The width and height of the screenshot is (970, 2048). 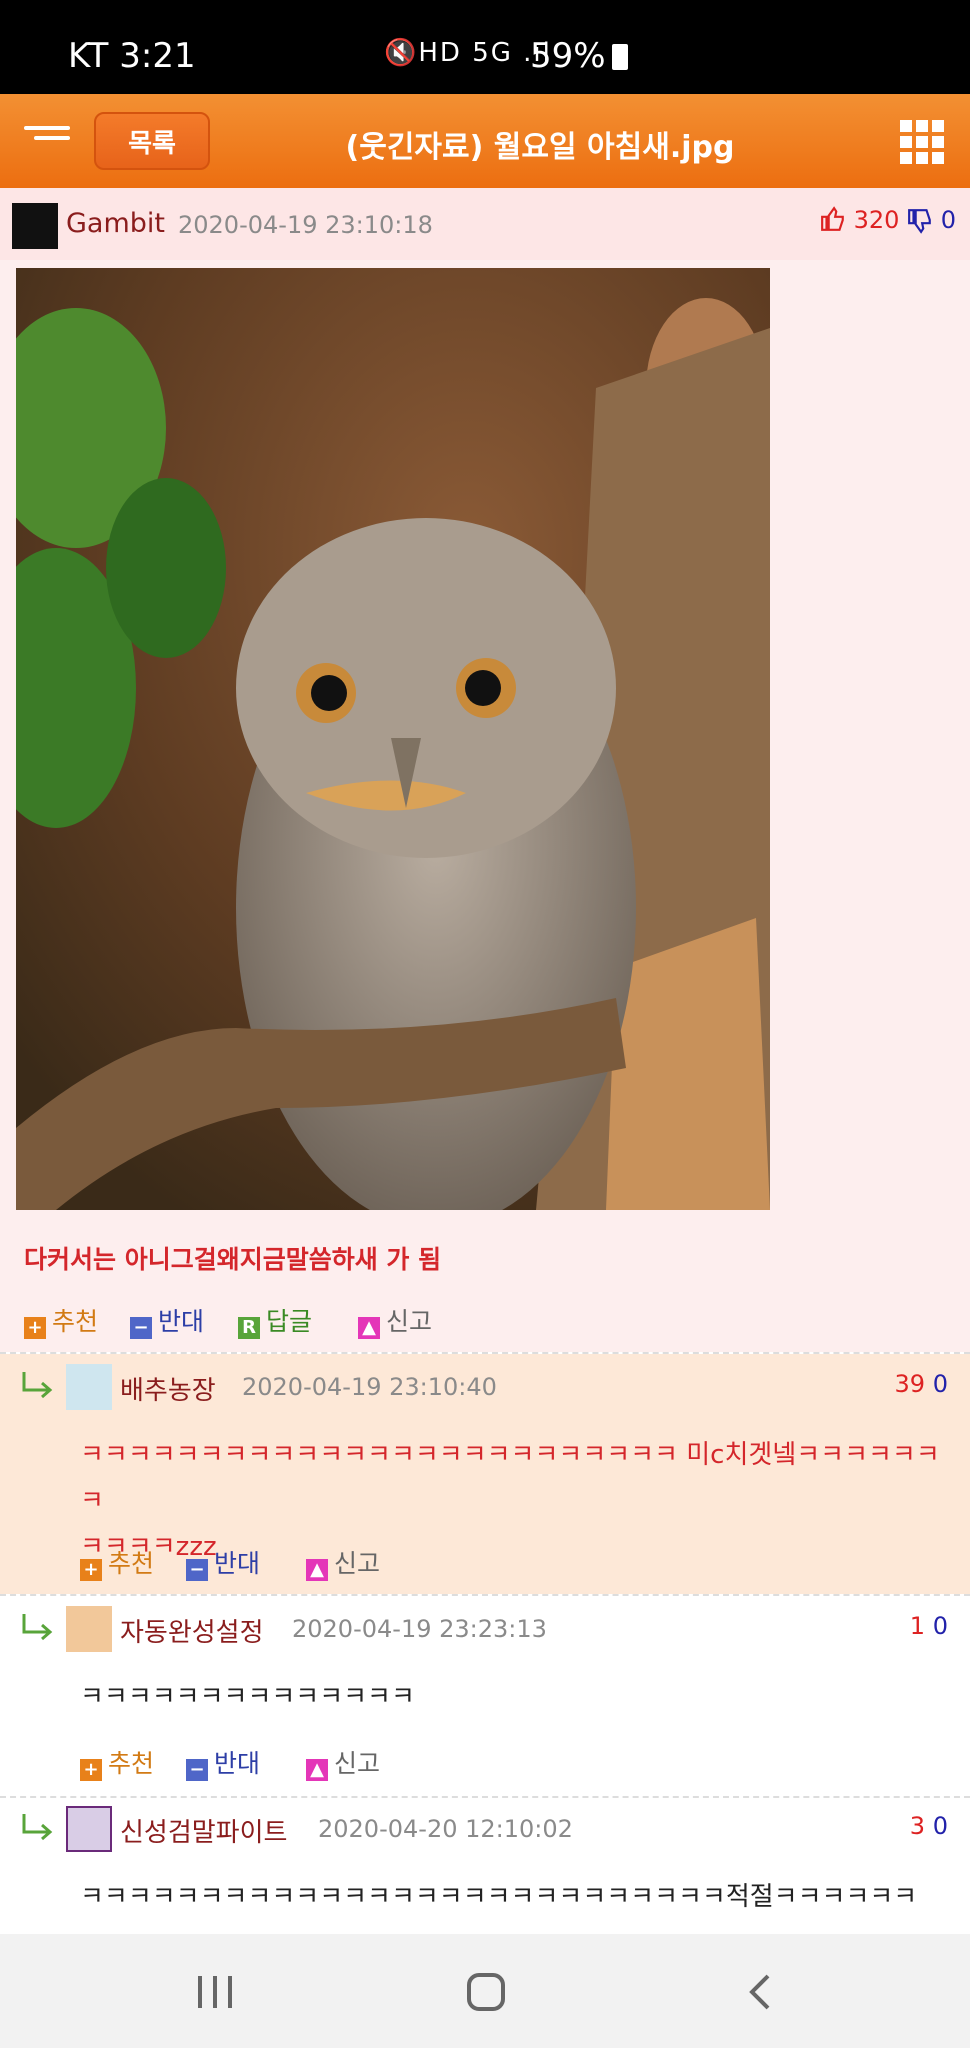 What do you see at coordinates (579, 56) in the screenshot?
I see `battery-level: 59%` at bounding box center [579, 56].